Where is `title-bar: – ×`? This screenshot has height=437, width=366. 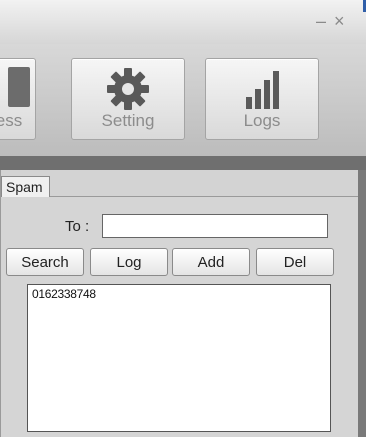
title-bar: – × is located at coordinates (183, 22).